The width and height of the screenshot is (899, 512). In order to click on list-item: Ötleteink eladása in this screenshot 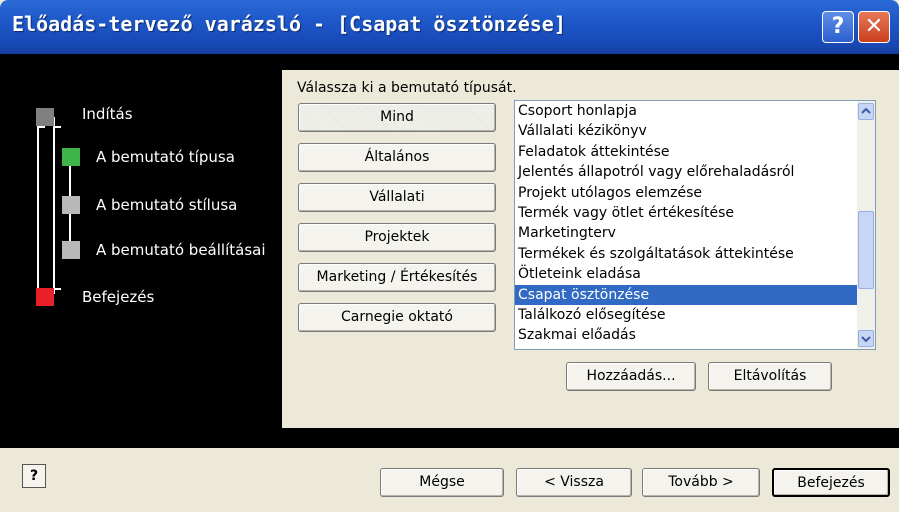, I will do `click(695, 274)`.